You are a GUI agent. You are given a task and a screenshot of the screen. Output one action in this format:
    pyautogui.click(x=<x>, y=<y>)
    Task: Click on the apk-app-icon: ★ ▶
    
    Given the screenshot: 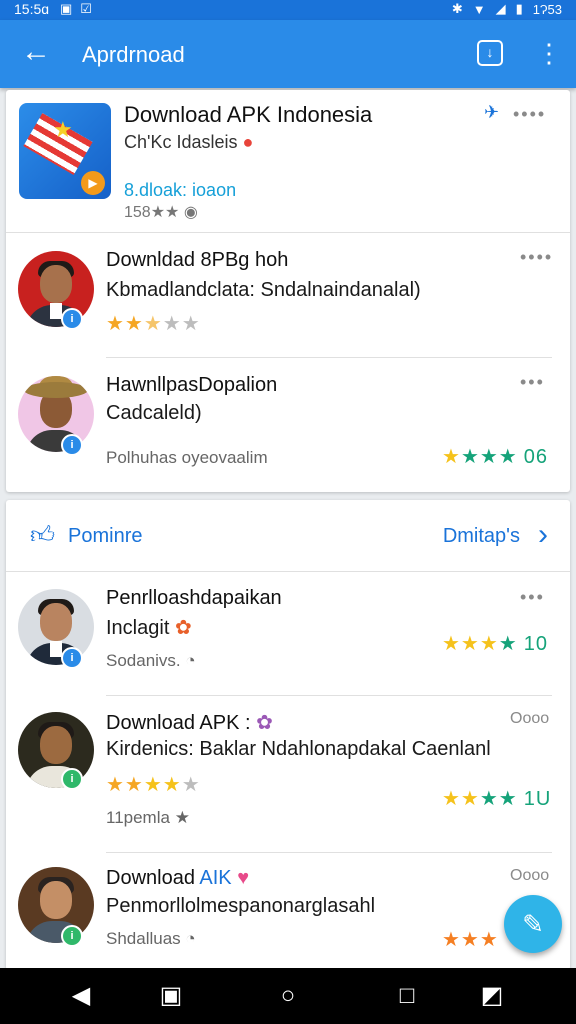 What is the action you would take?
    pyautogui.click(x=65, y=151)
    